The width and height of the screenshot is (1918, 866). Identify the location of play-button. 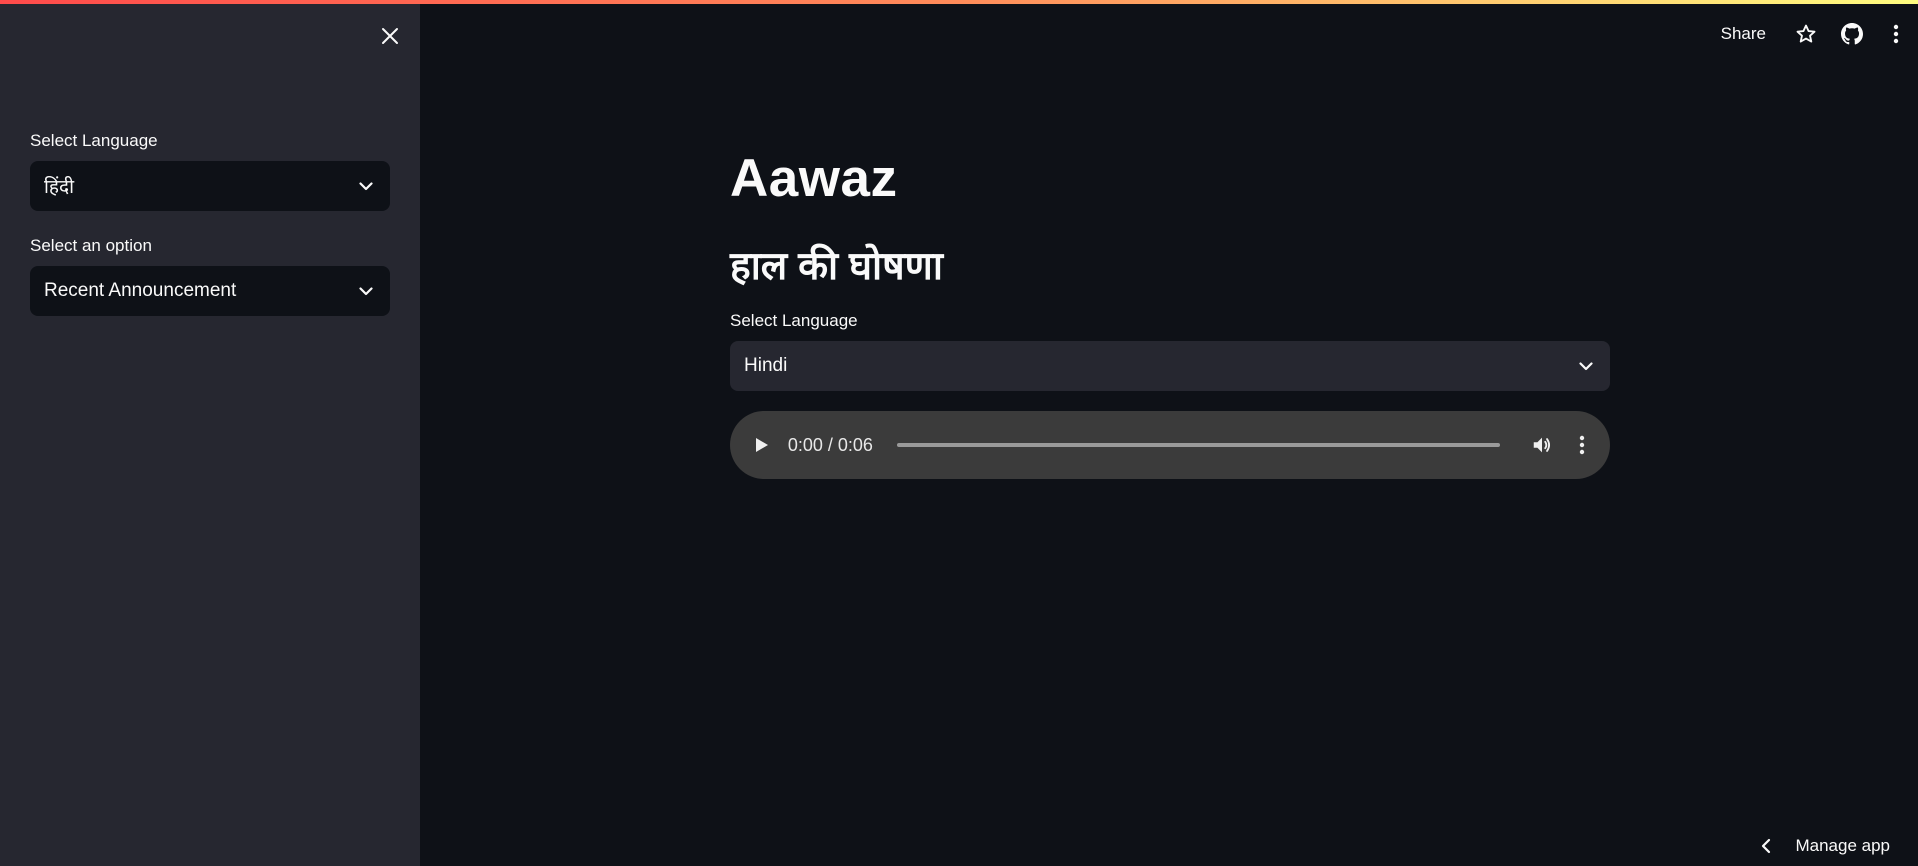
(762, 445).